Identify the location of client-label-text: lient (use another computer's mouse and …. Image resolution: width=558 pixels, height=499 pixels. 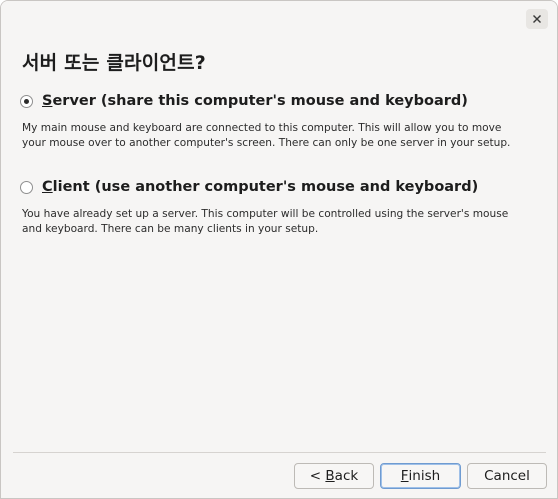
(265, 187).